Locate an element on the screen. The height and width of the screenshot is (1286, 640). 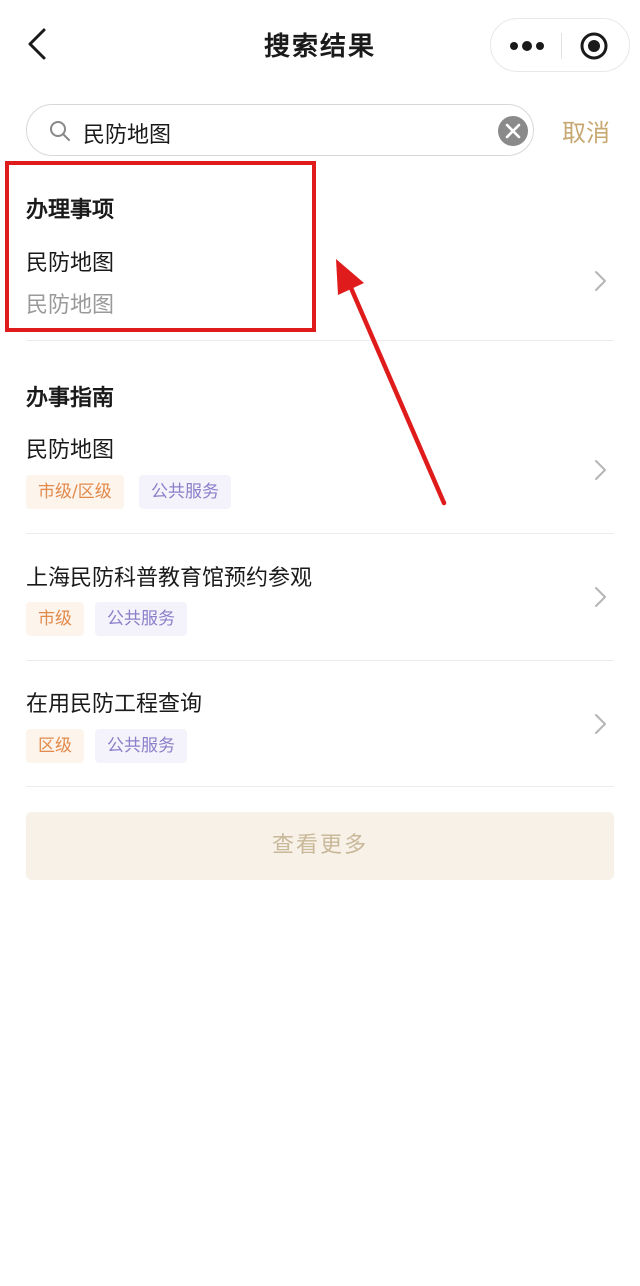
annotation-highlight-box is located at coordinates (160, 246).